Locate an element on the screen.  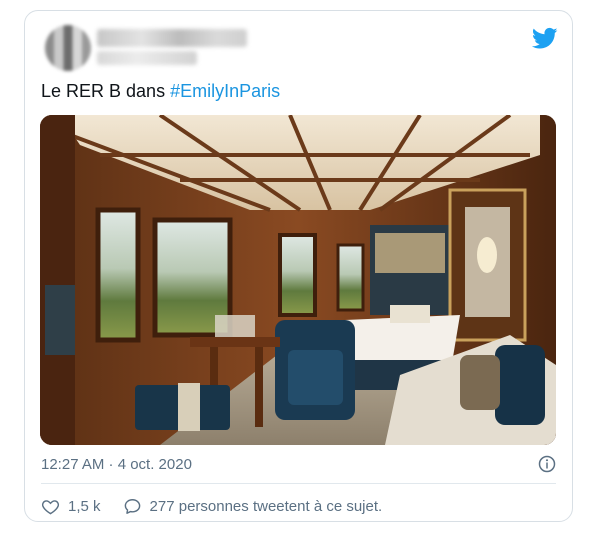
author-name-blurred is located at coordinates (172, 38).